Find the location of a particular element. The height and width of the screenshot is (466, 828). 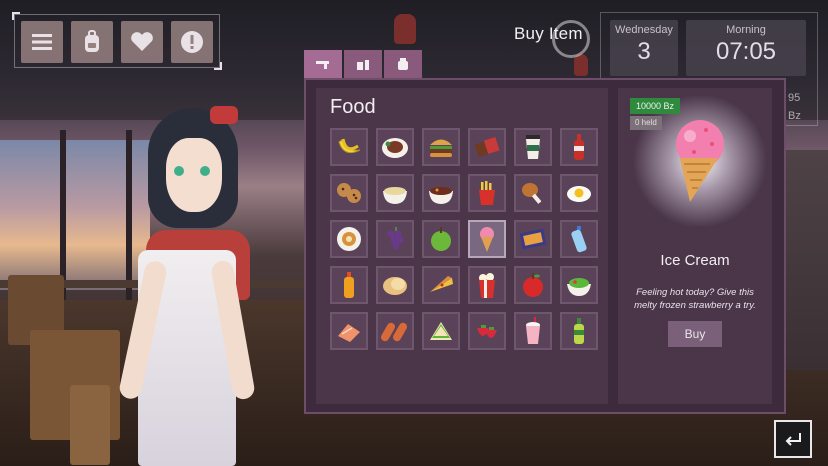

bread-icon is located at coordinates (395, 286).